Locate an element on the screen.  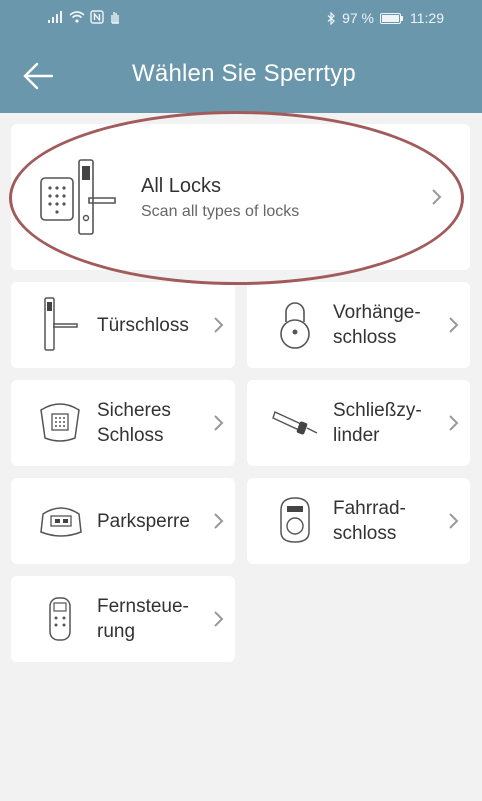
lock-type-label: Fernsteue- rung is located at coordinates (143, 619).